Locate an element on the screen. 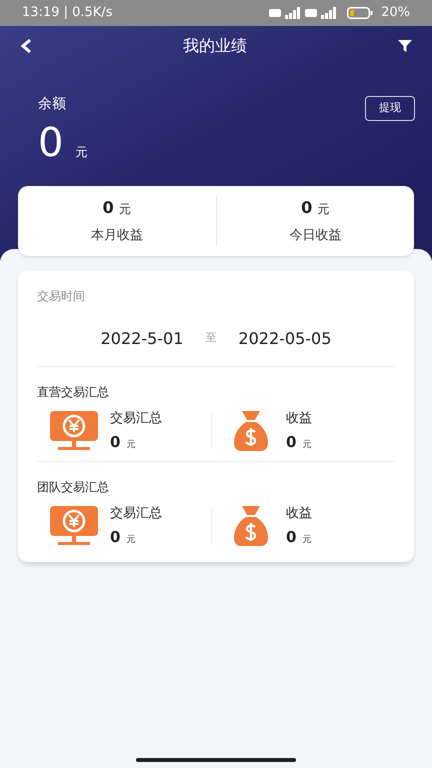 This screenshot has height=768, width=432. filter-icon is located at coordinates (405, 46).